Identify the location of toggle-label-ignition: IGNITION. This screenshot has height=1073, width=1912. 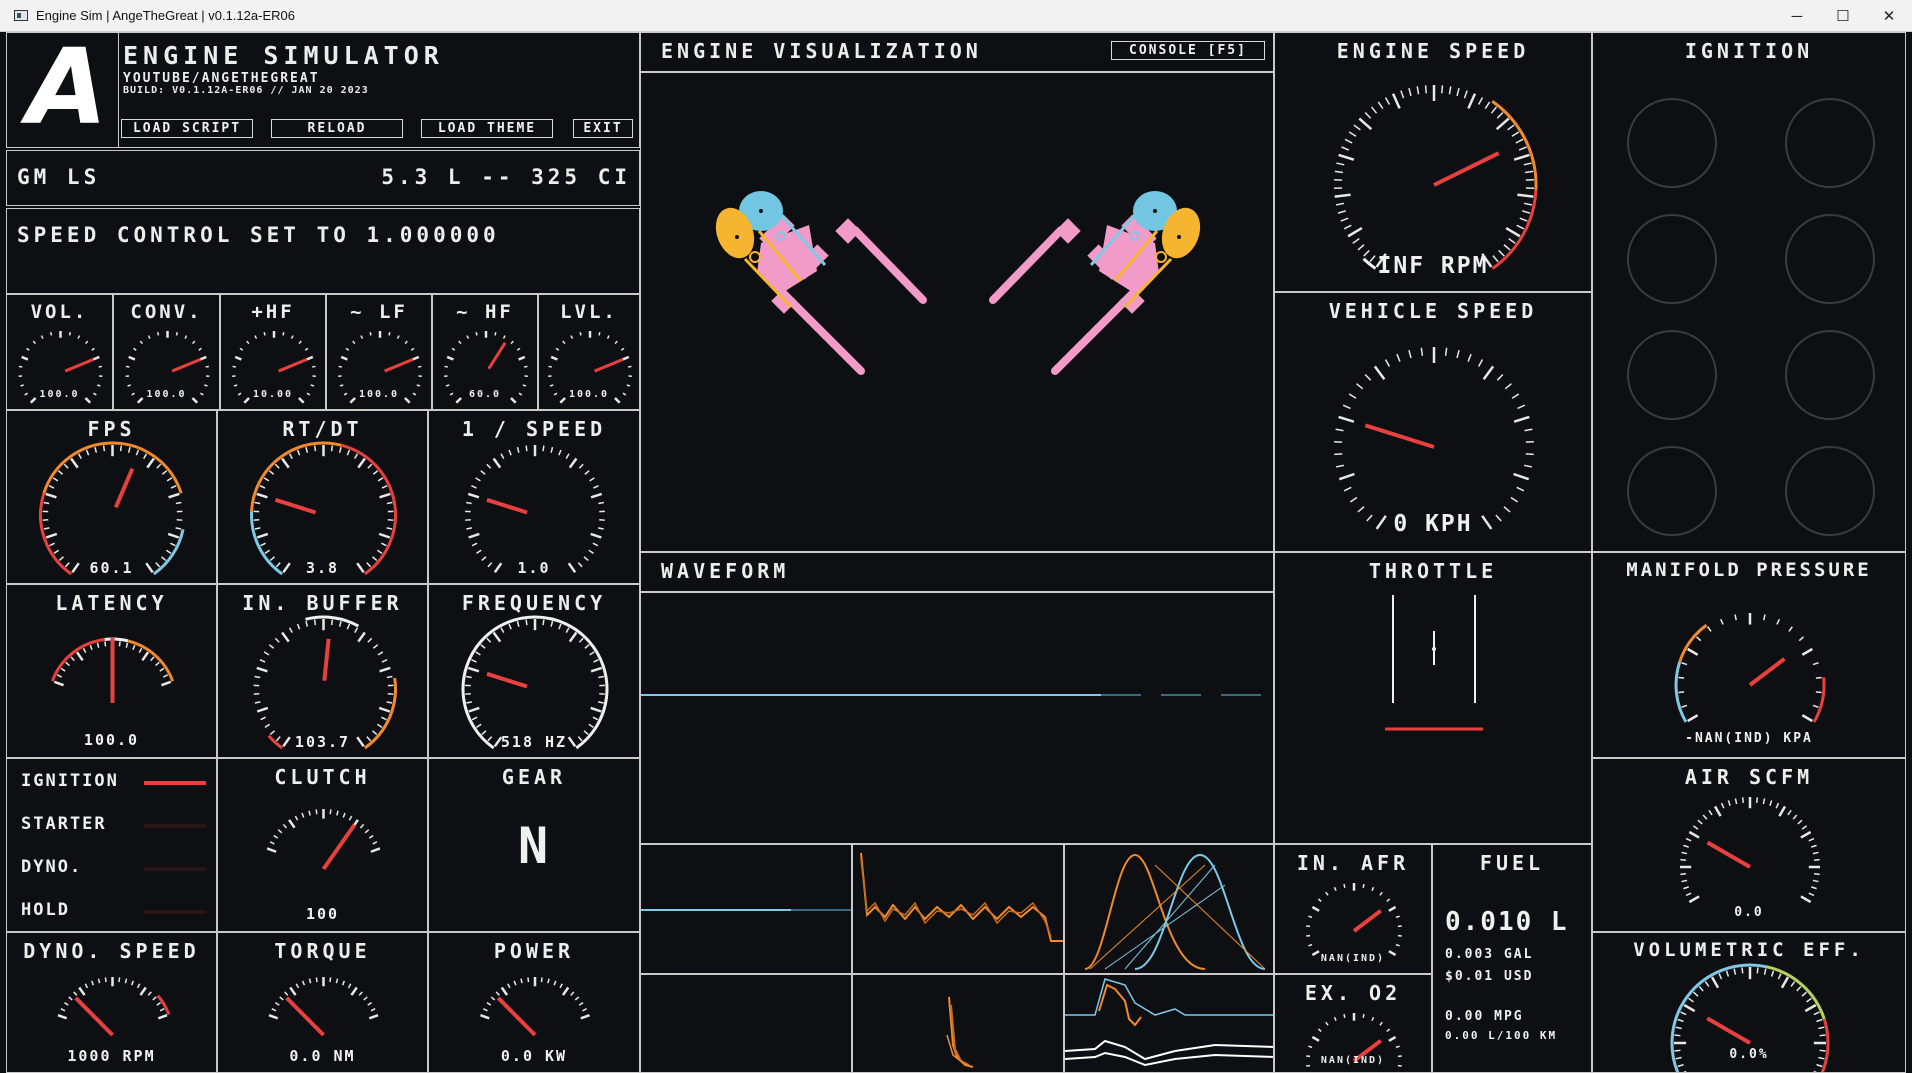
(70, 781).